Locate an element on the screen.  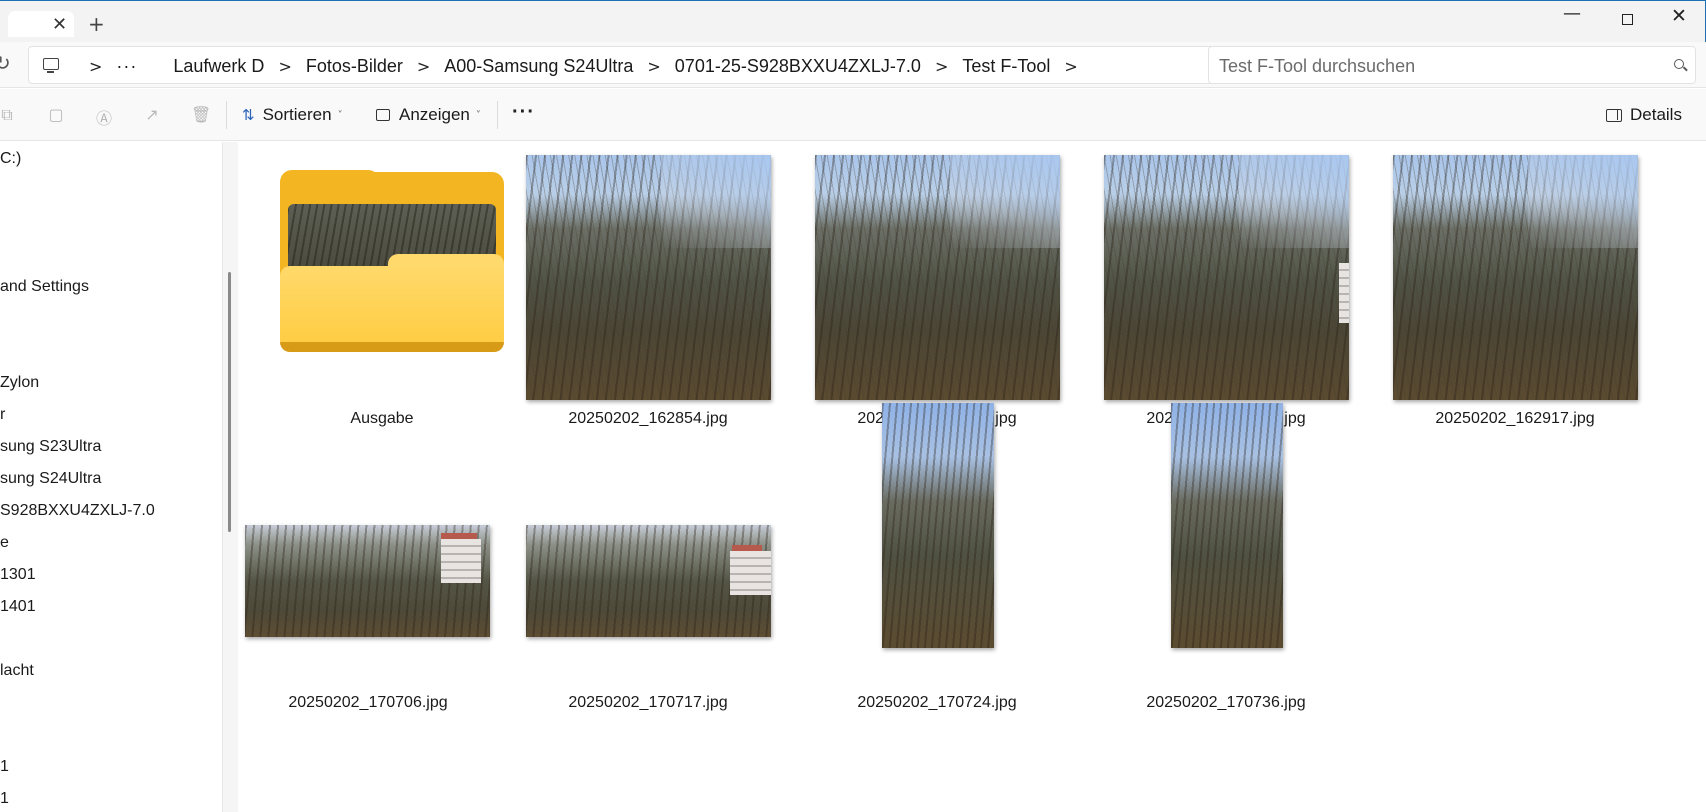
minimize-icon: — is located at coordinates (1572, 17).